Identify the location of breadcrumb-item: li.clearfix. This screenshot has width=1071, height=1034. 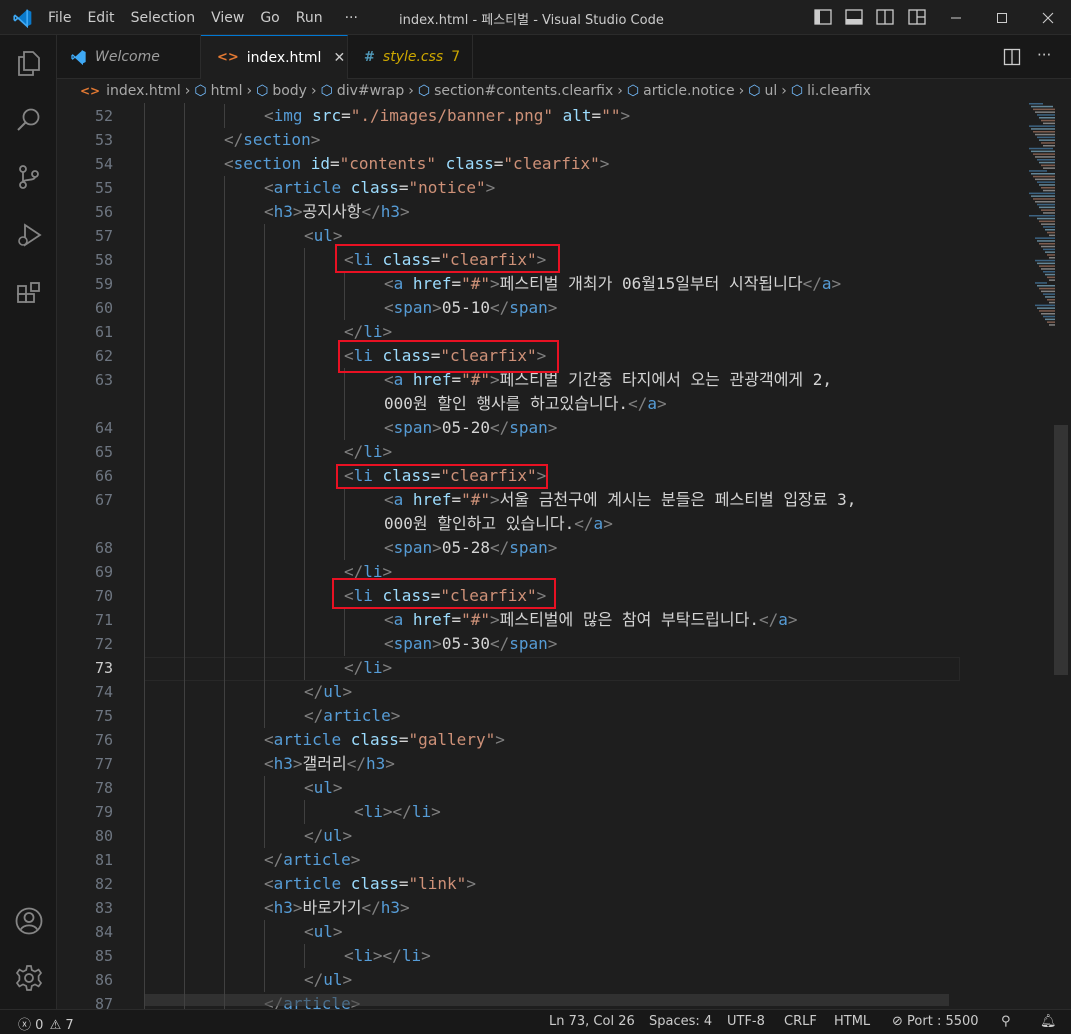
(839, 91).